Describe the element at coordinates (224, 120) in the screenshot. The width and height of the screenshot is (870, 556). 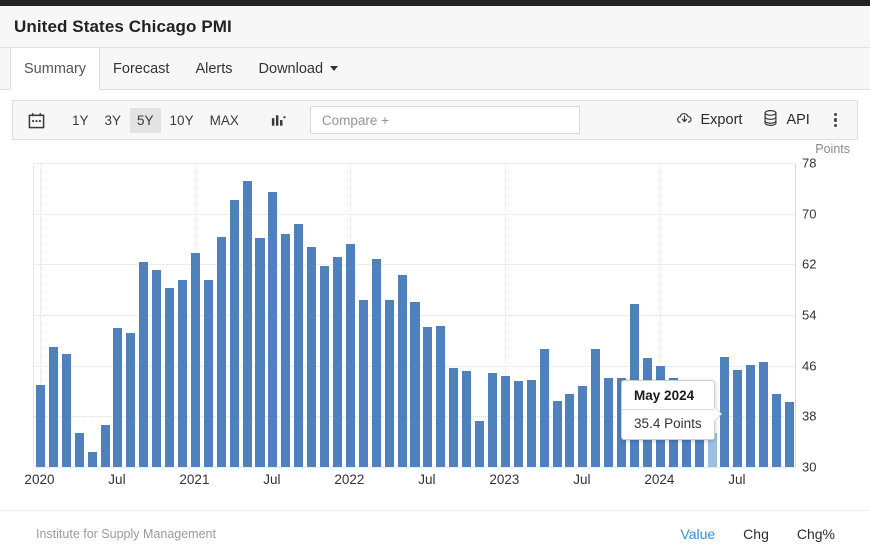
I see `range-button-max: MAX` at that location.